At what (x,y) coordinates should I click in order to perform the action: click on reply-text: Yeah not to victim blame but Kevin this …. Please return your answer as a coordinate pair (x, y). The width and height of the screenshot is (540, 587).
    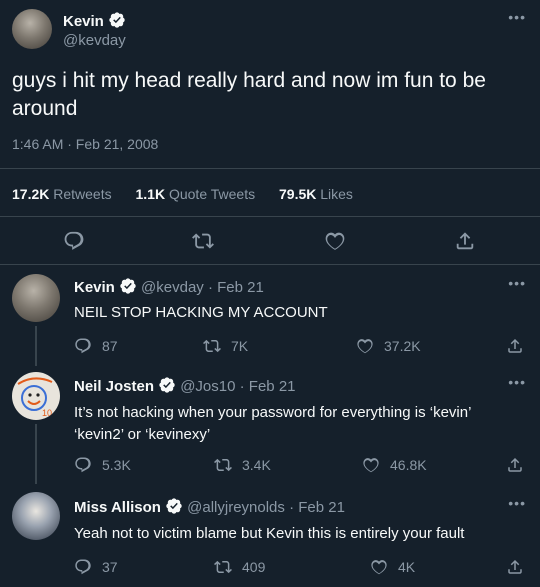
    Looking at the image, I should click on (269, 533).